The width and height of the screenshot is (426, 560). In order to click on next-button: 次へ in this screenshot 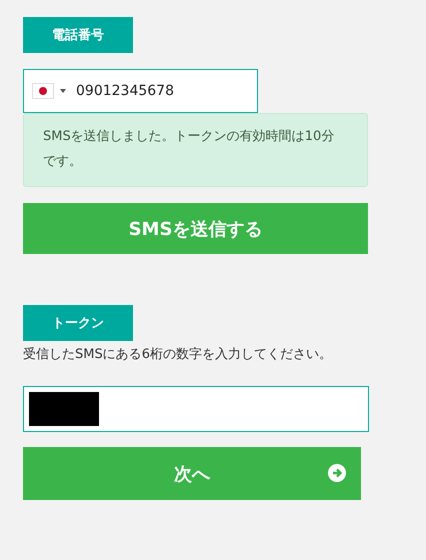, I will do `click(192, 473)`.